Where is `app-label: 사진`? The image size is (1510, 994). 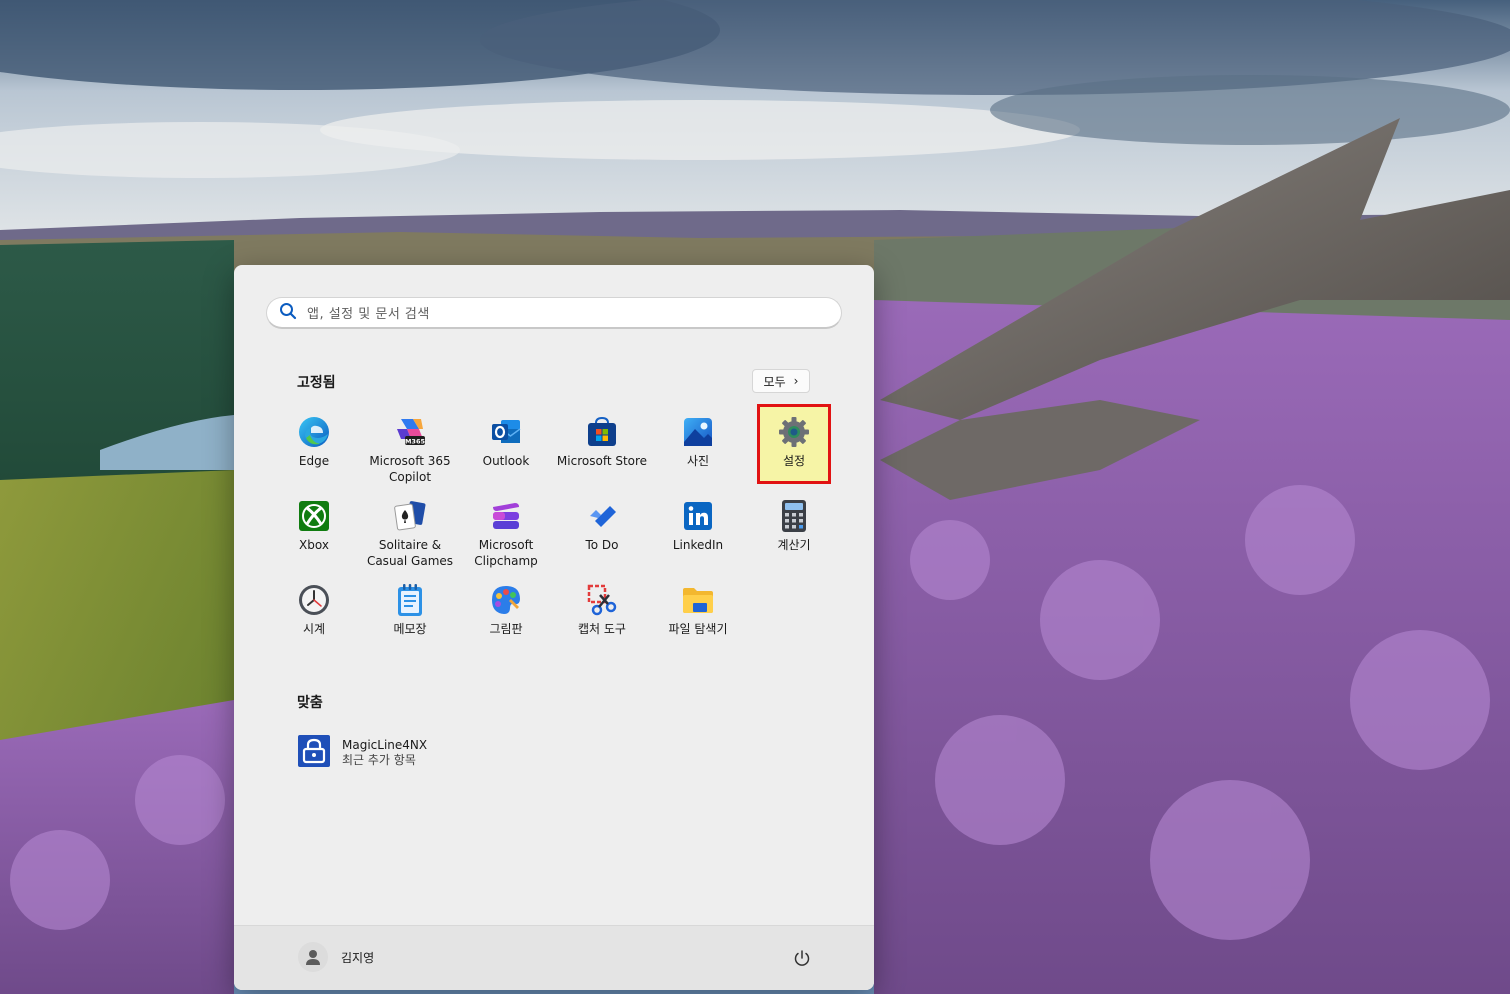
app-label: 사진 is located at coordinates (698, 461).